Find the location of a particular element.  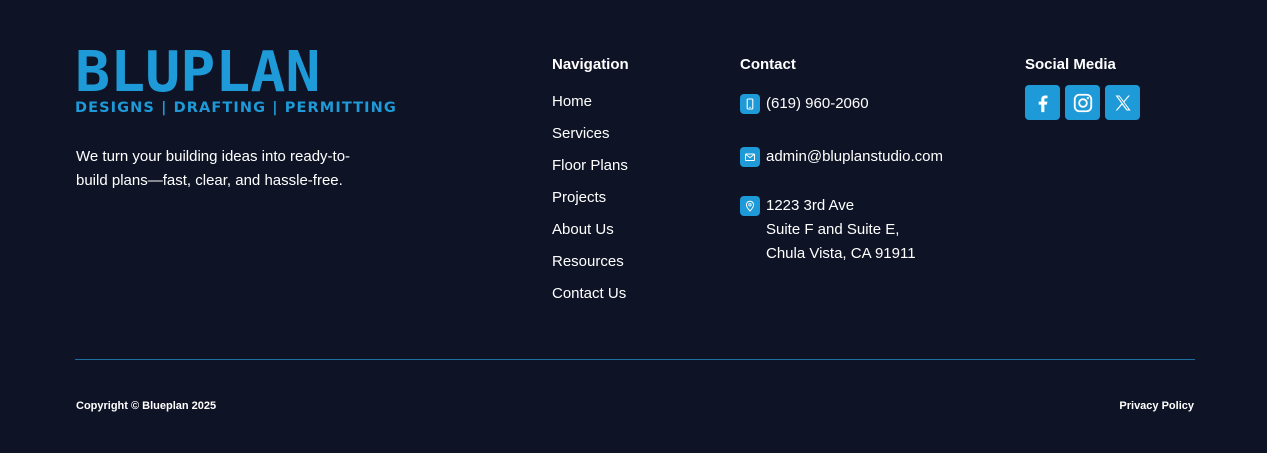

nav-item-floor-plans: Floor Plans is located at coordinates (590, 171).